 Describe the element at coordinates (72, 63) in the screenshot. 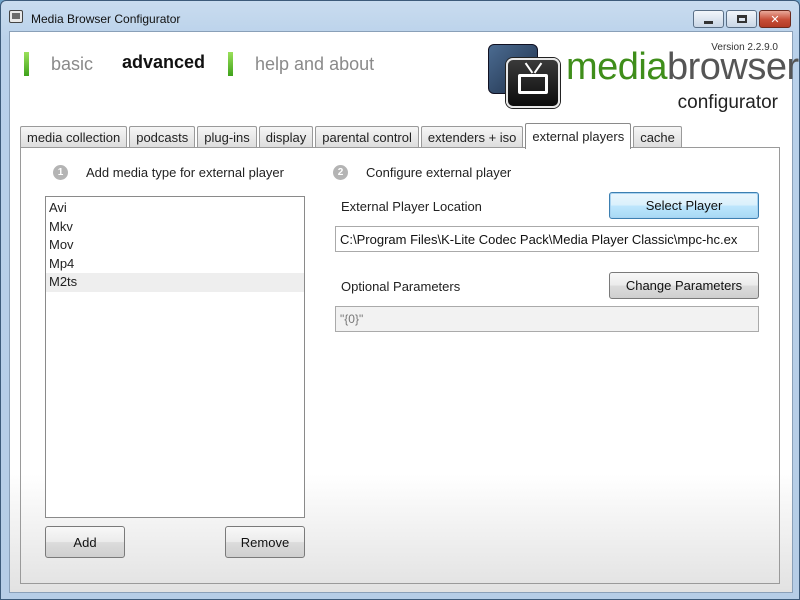

I see `nav-basic-label: basic` at that location.